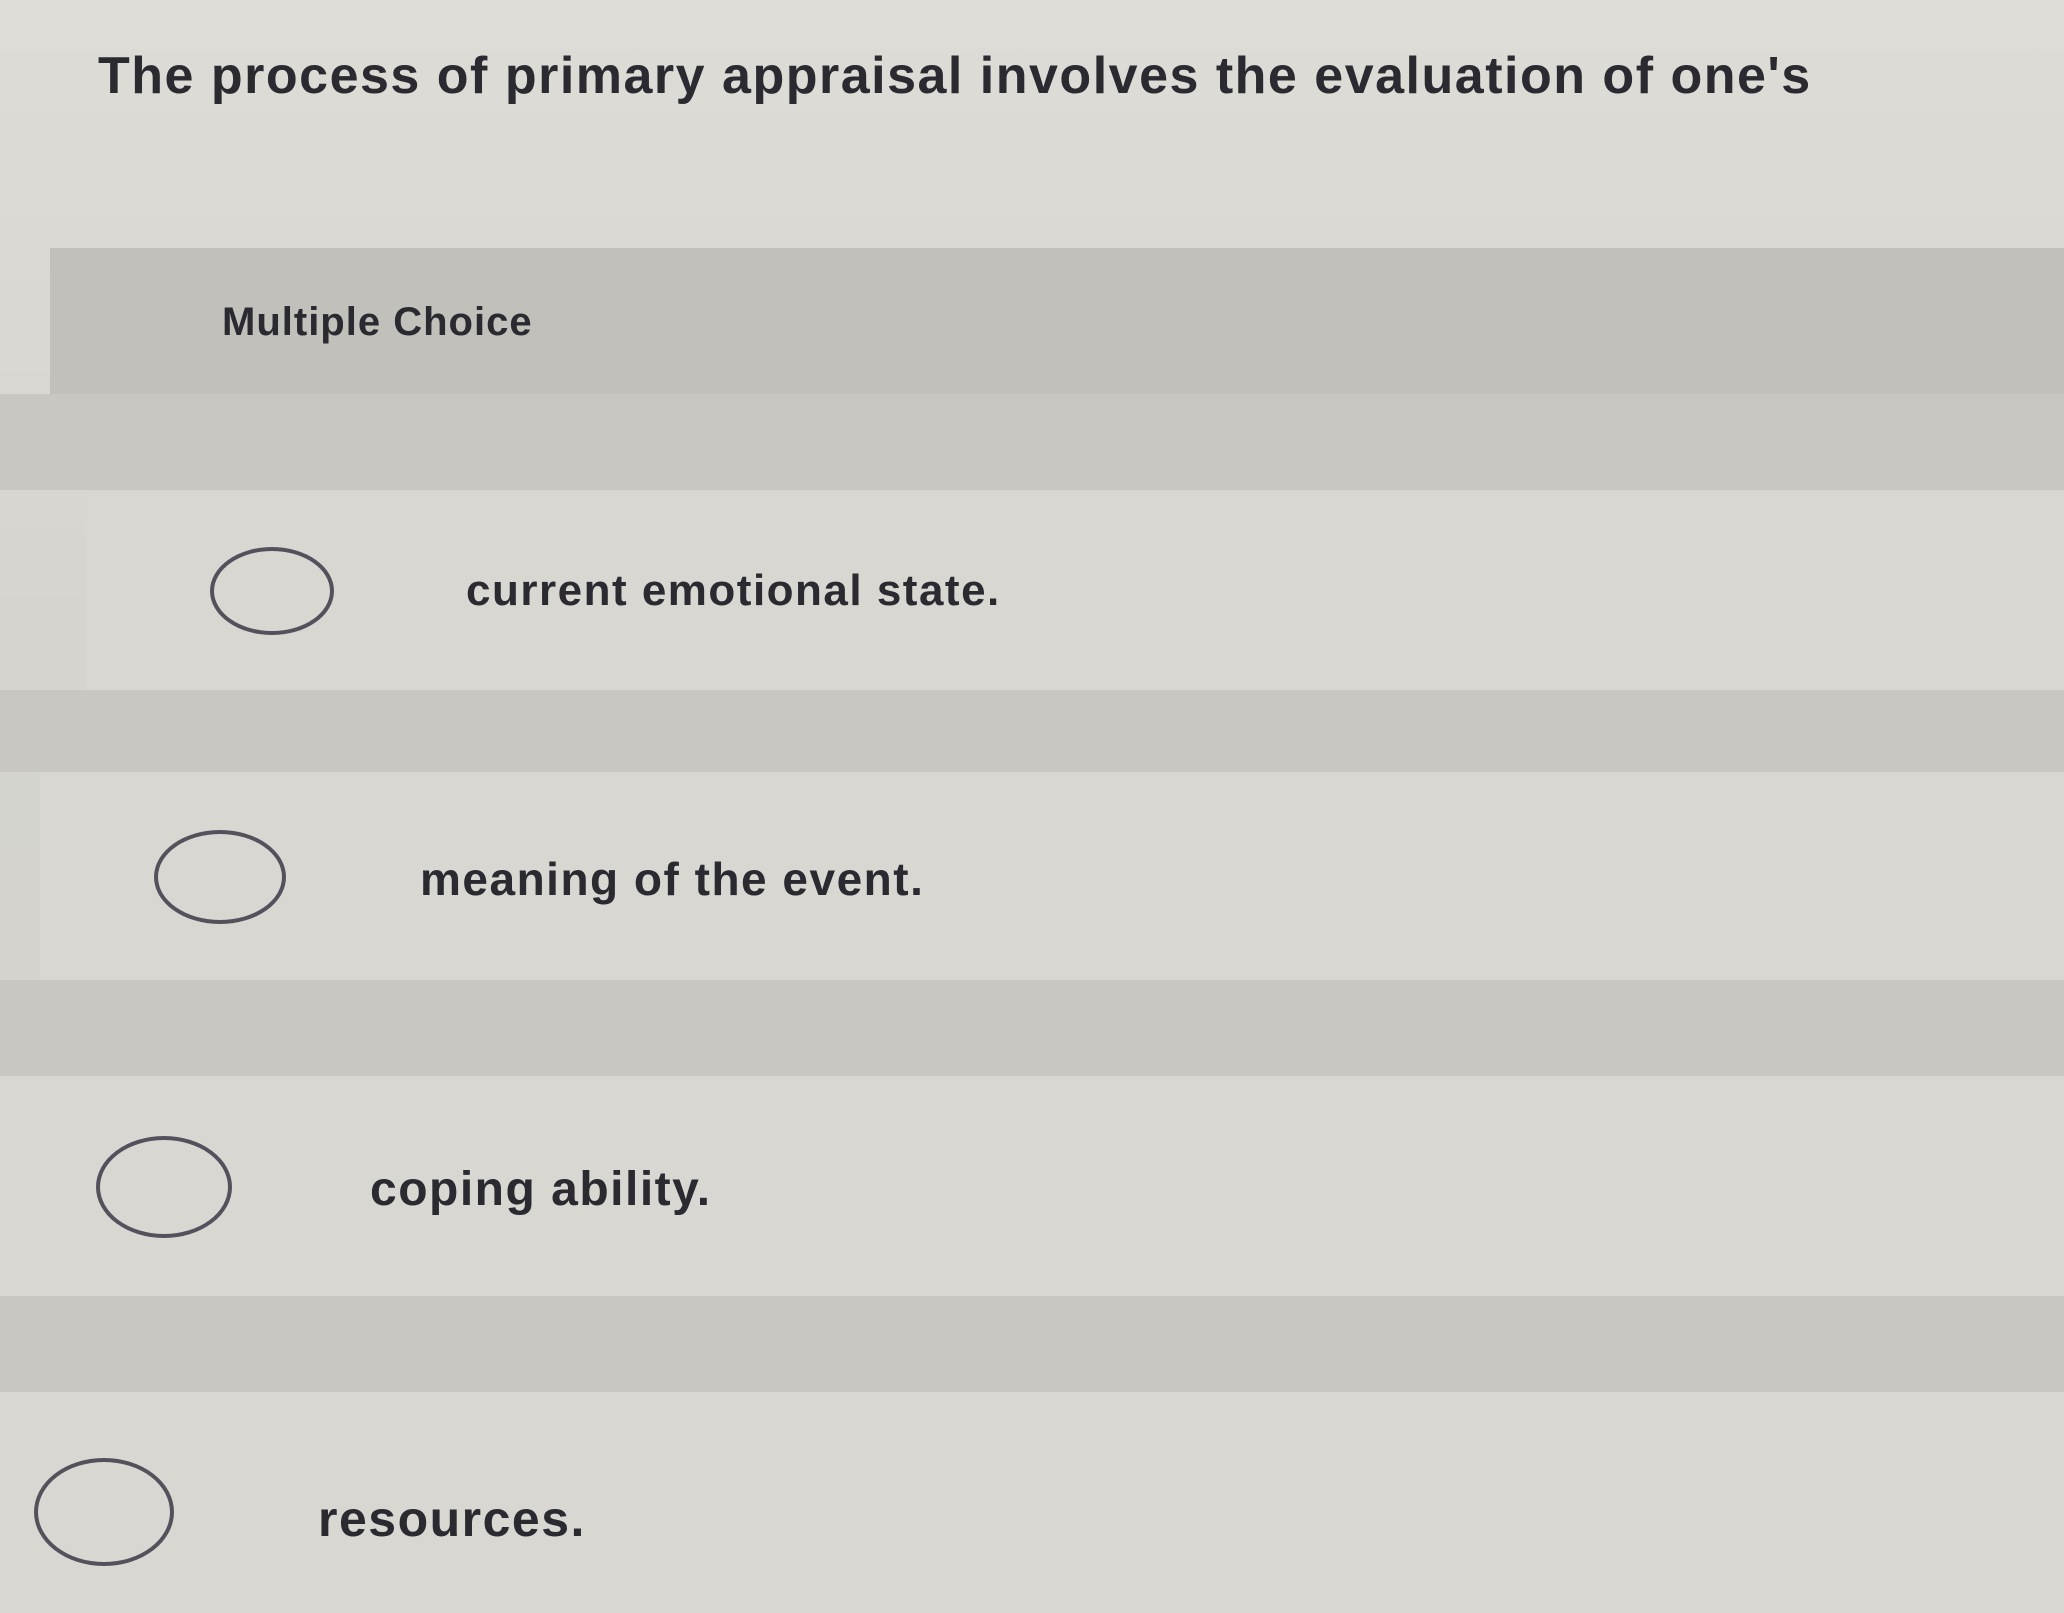 The width and height of the screenshot is (2064, 1613). Describe the element at coordinates (541, 1189) in the screenshot. I see `answer-option-label: coping ability.` at that location.